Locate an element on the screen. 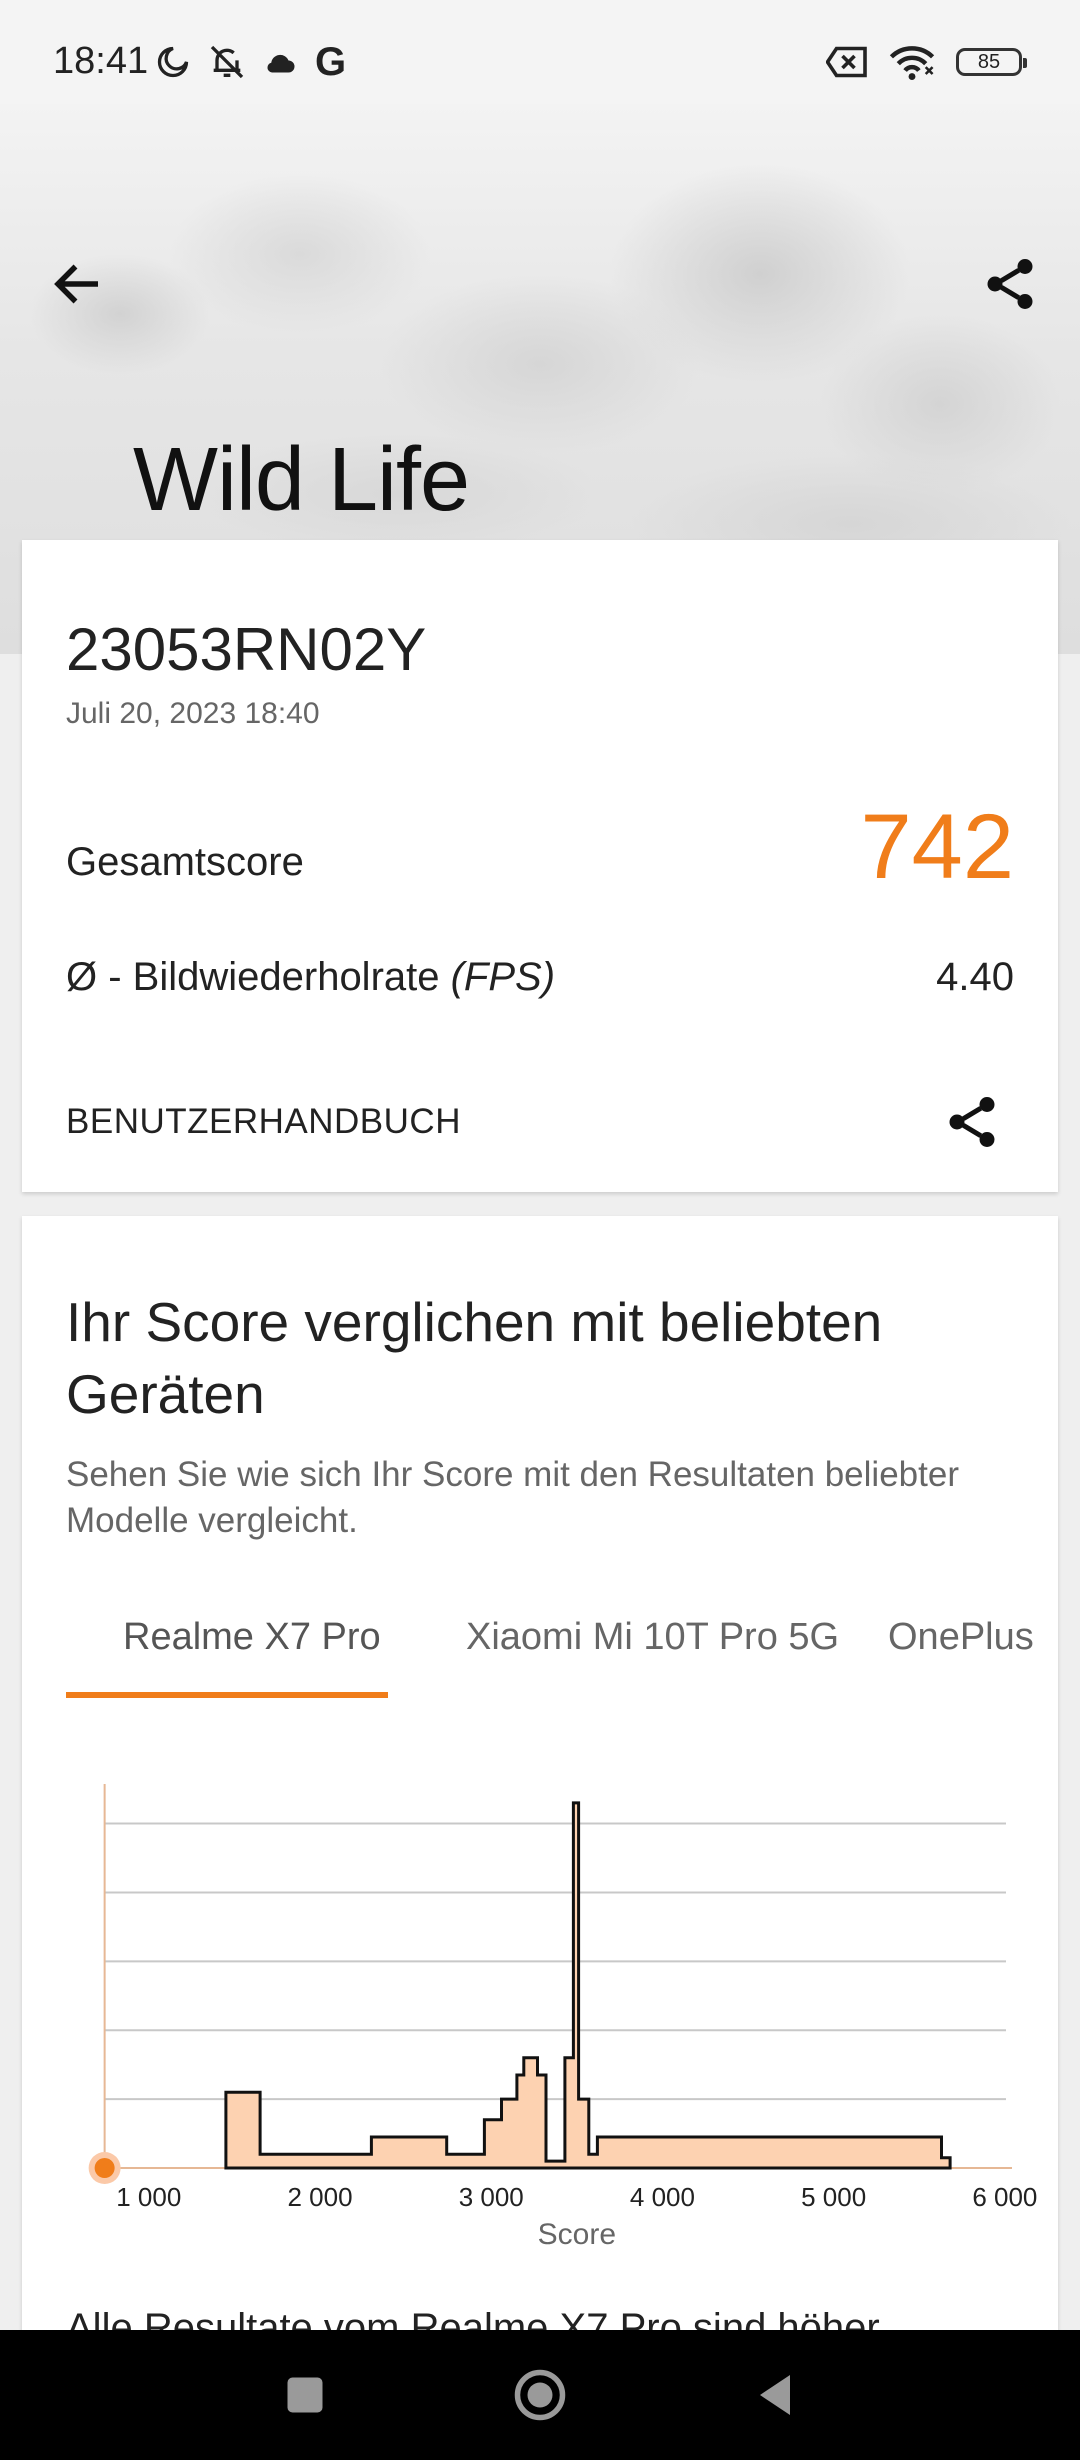 This screenshot has height=2460, width=1080. your-score-marker is located at coordinates (104, 2168).